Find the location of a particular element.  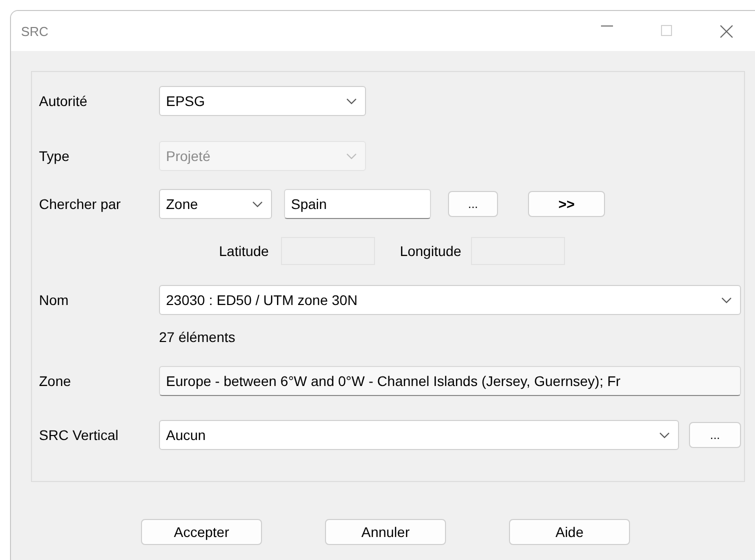

dialog-button: Accepter is located at coordinates (201, 532).